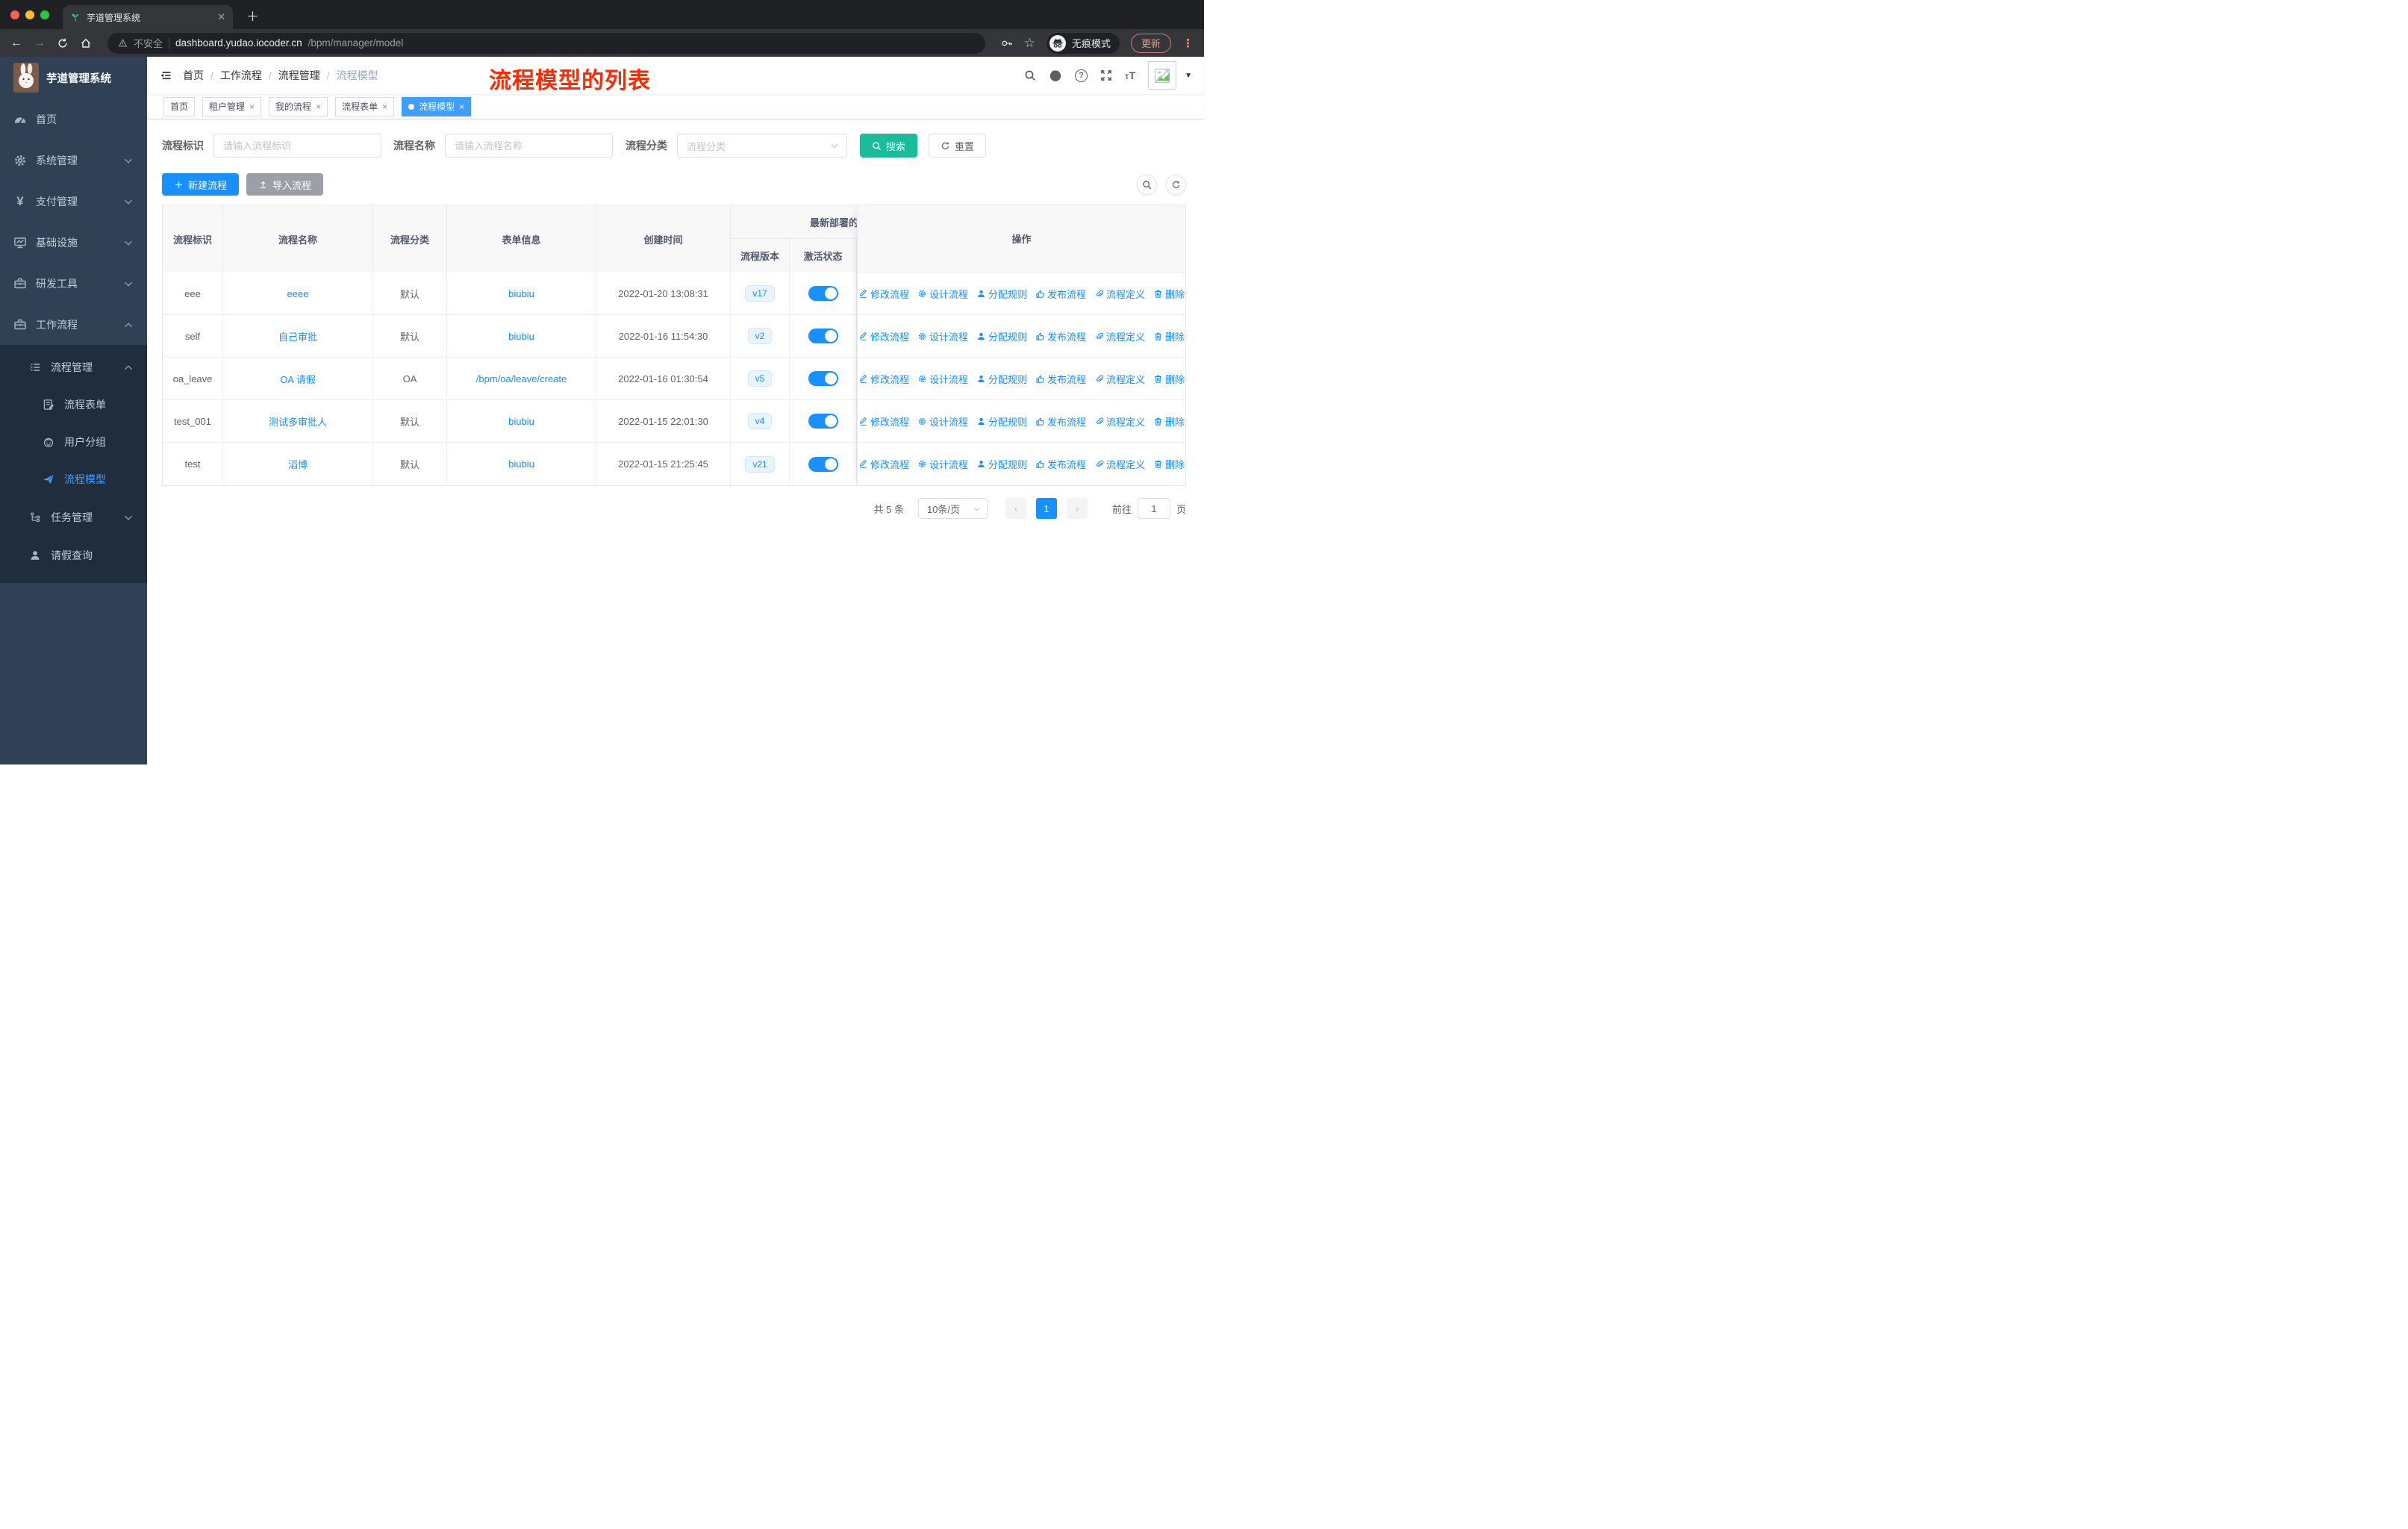 This screenshot has height=1529, width=2408. I want to click on tag-tenant: 租户管理 ×, so click(232, 106).